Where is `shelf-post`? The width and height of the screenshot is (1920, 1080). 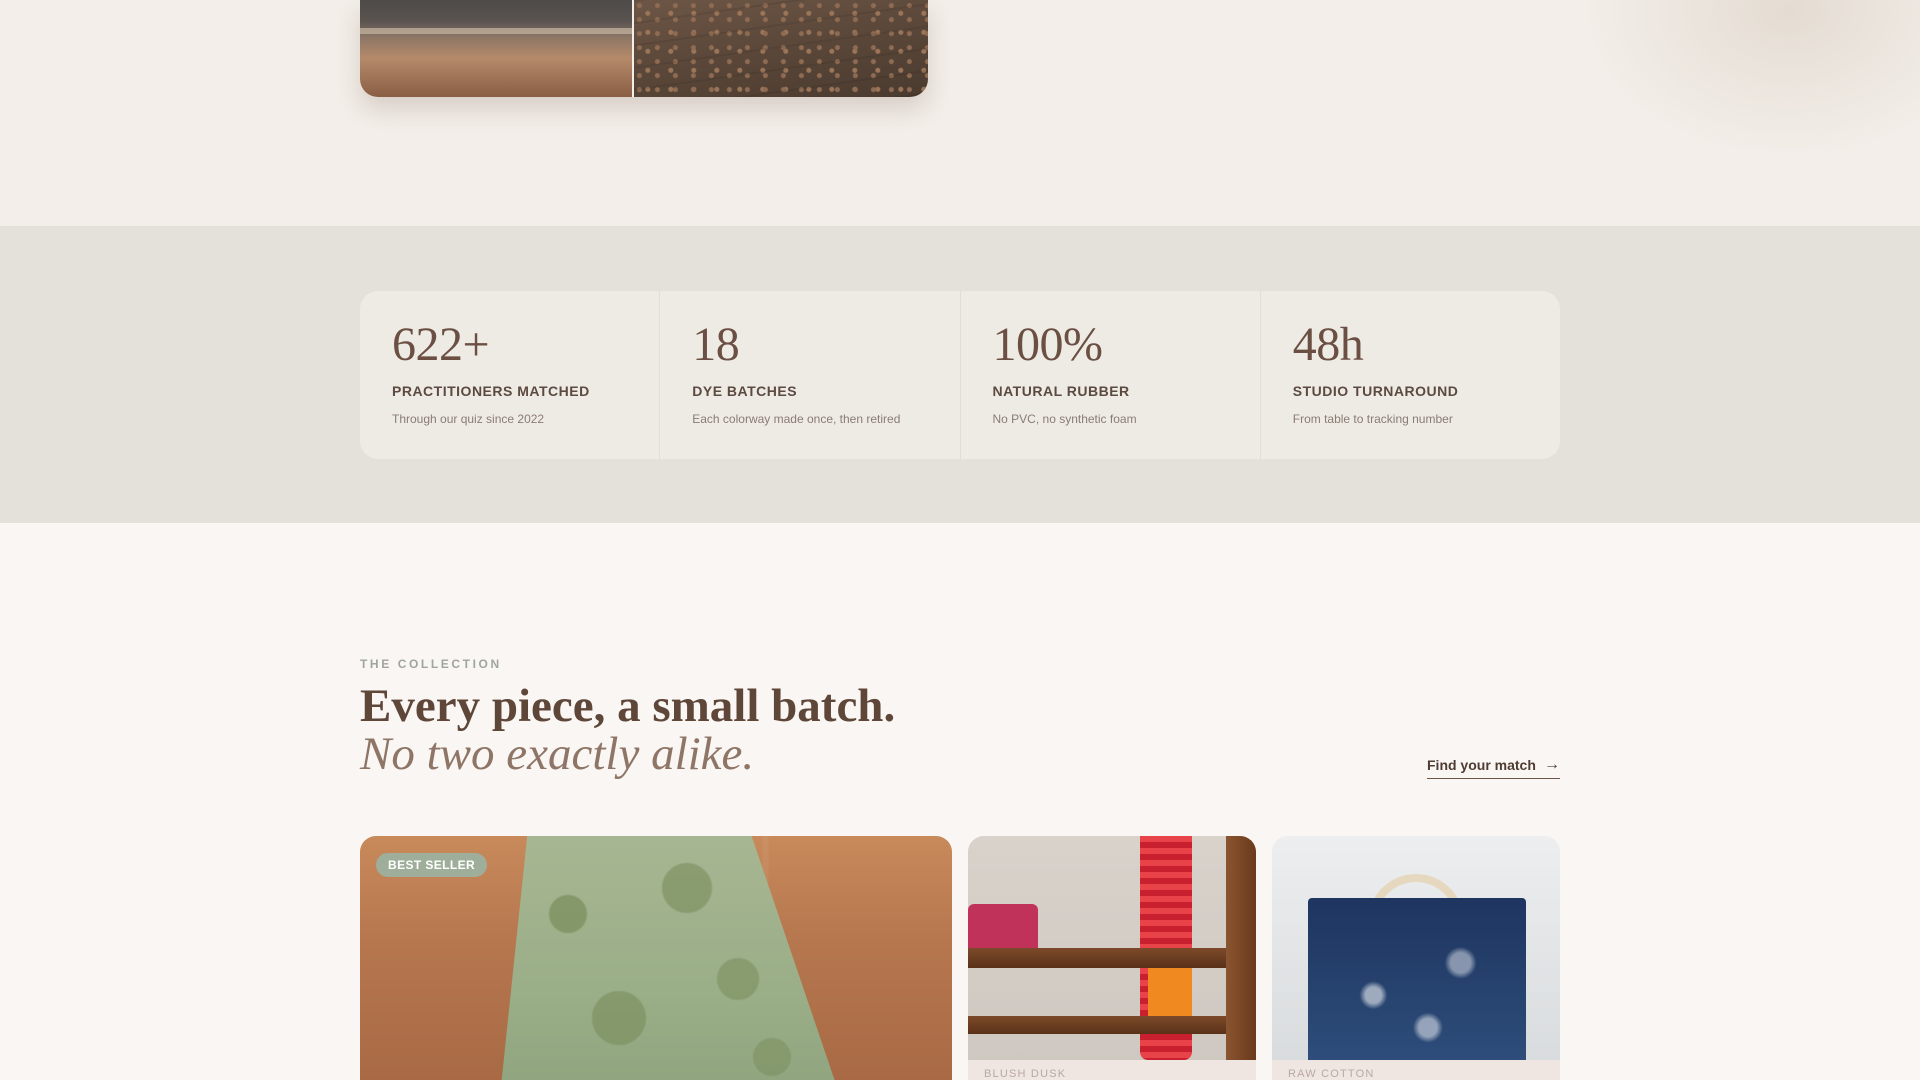
shelf-post is located at coordinates (1241, 948).